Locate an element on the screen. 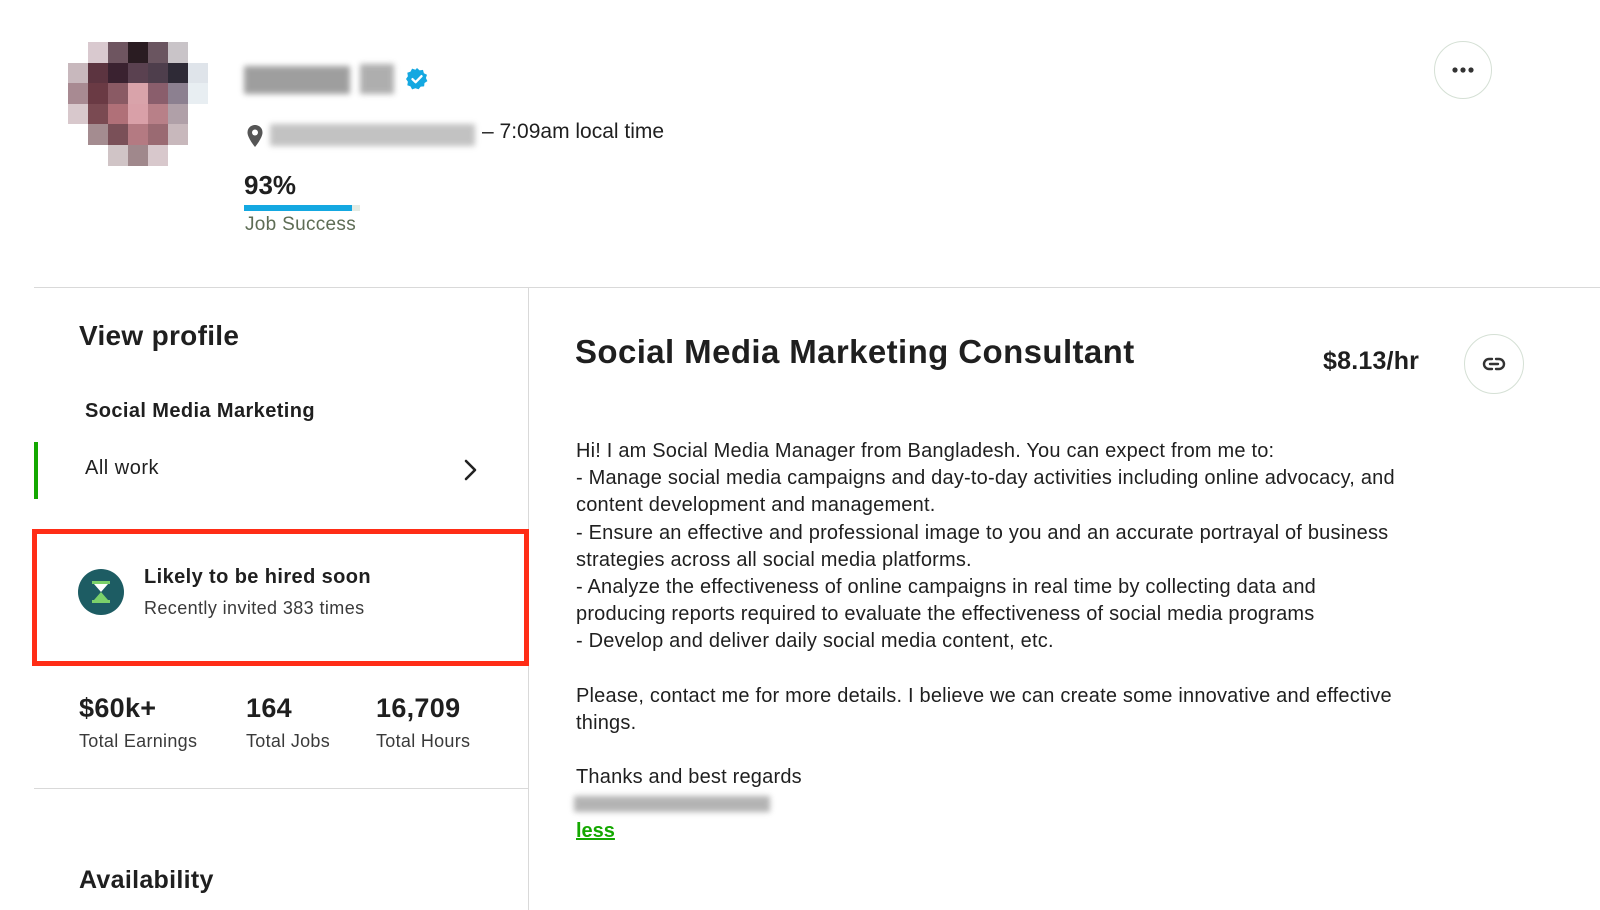 The image size is (1600, 910). copy-link-button is located at coordinates (1494, 364).